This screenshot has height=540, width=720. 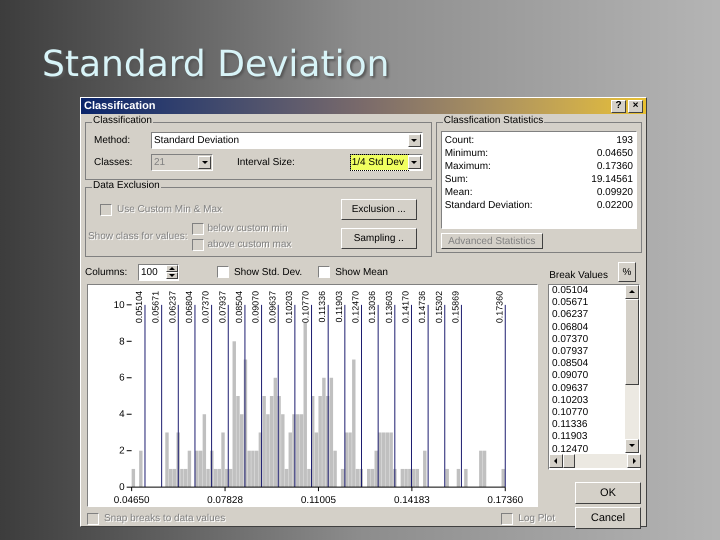 I want to click on method-label: Method:, so click(x=113, y=141).